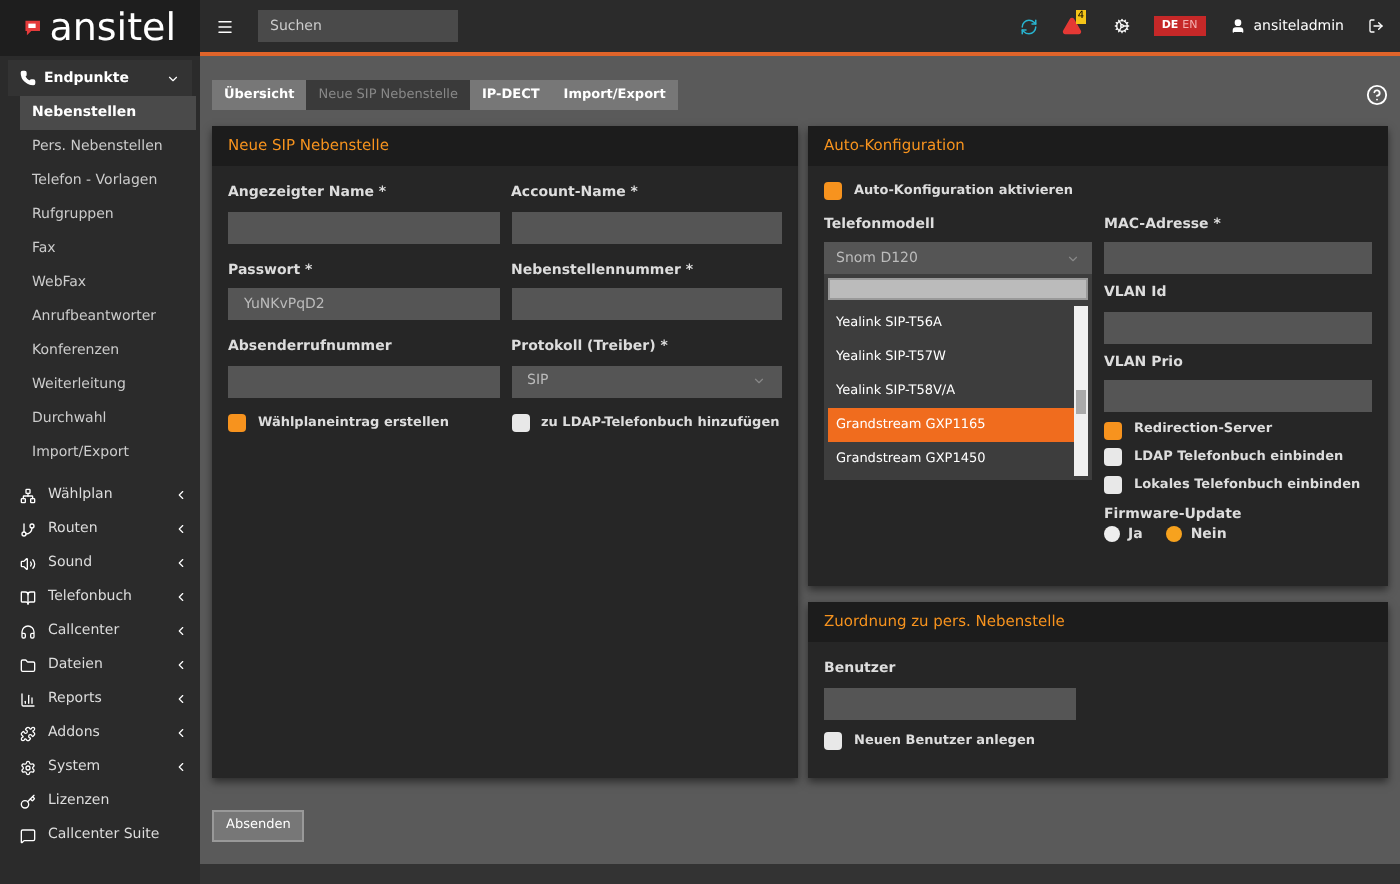 The width and height of the screenshot is (1400, 884). Describe the element at coordinates (28, 78) in the screenshot. I see `phone-icon` at that location.